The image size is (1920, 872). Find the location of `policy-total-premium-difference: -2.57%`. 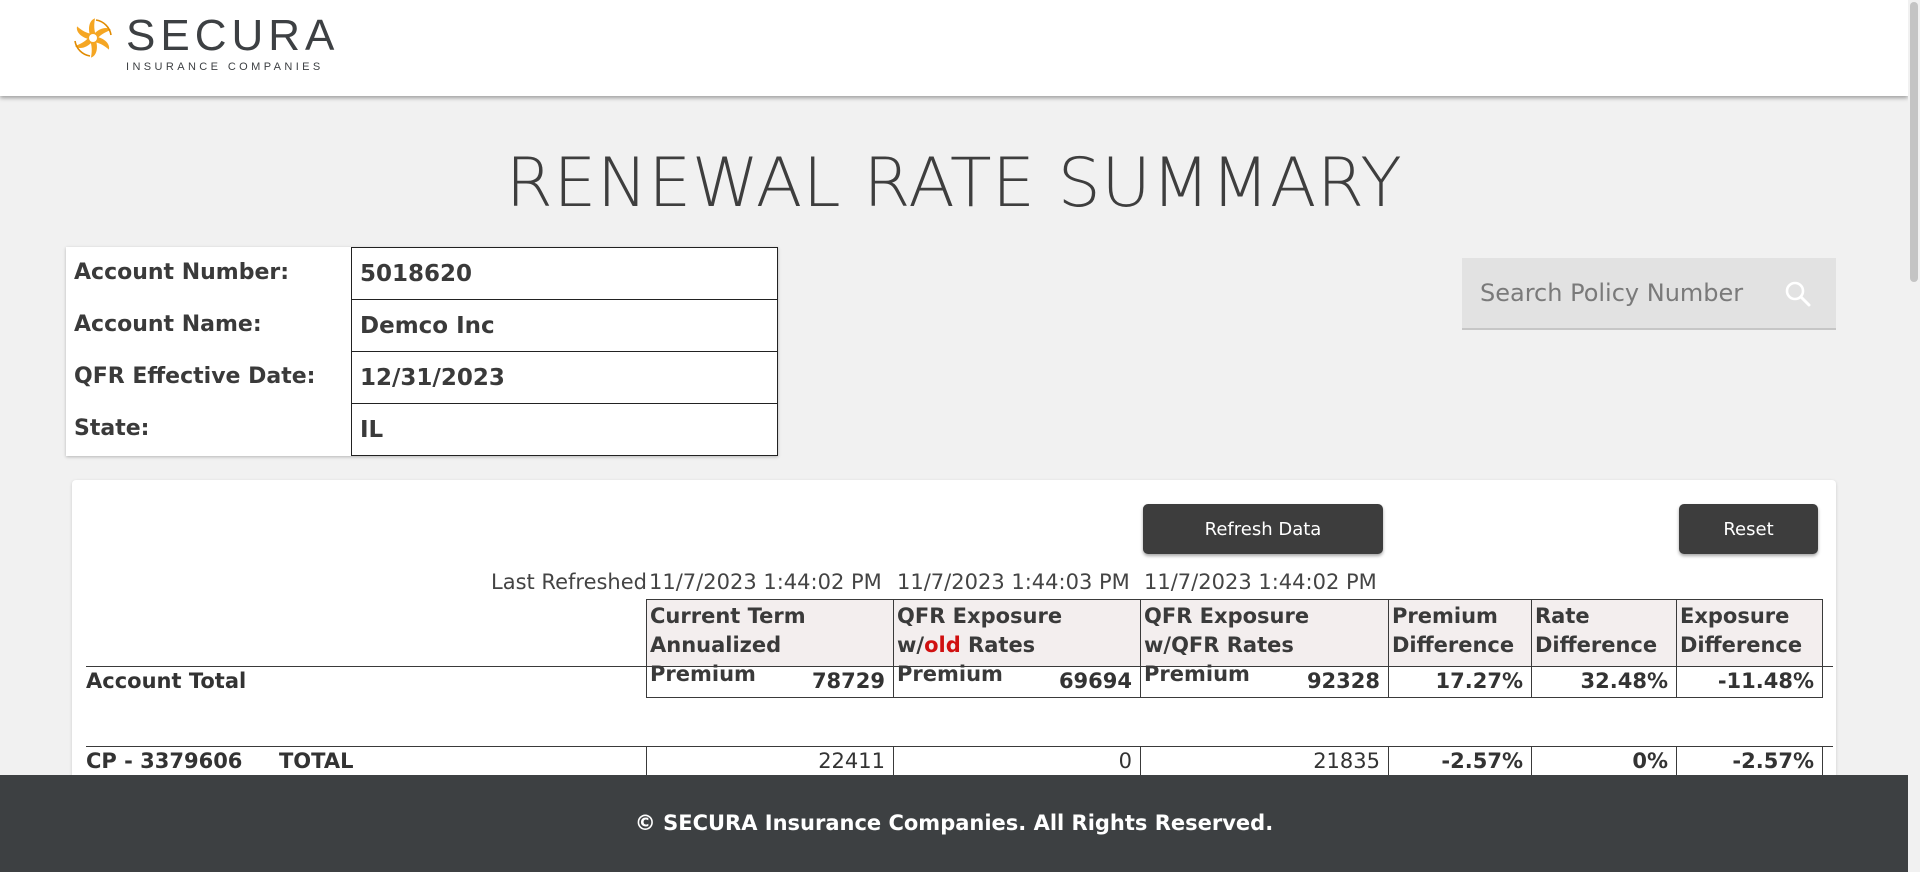

policy-total-premium-difference: -2.57% is located at coordinates (1460, 762).